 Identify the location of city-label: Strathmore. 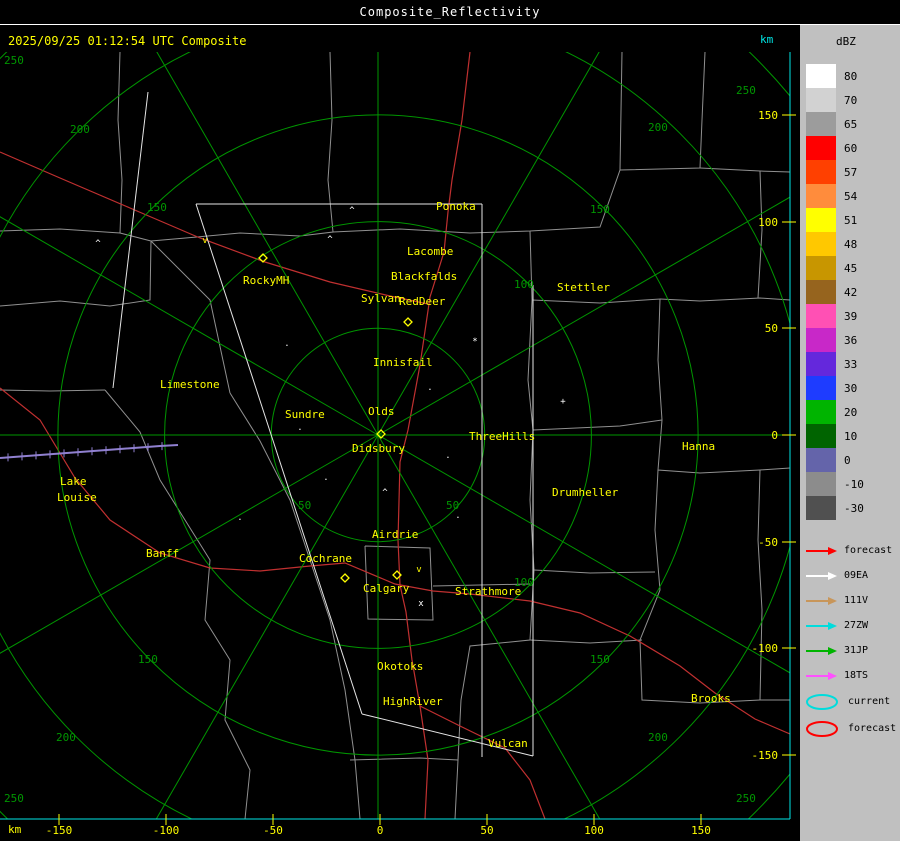
(488, 591).